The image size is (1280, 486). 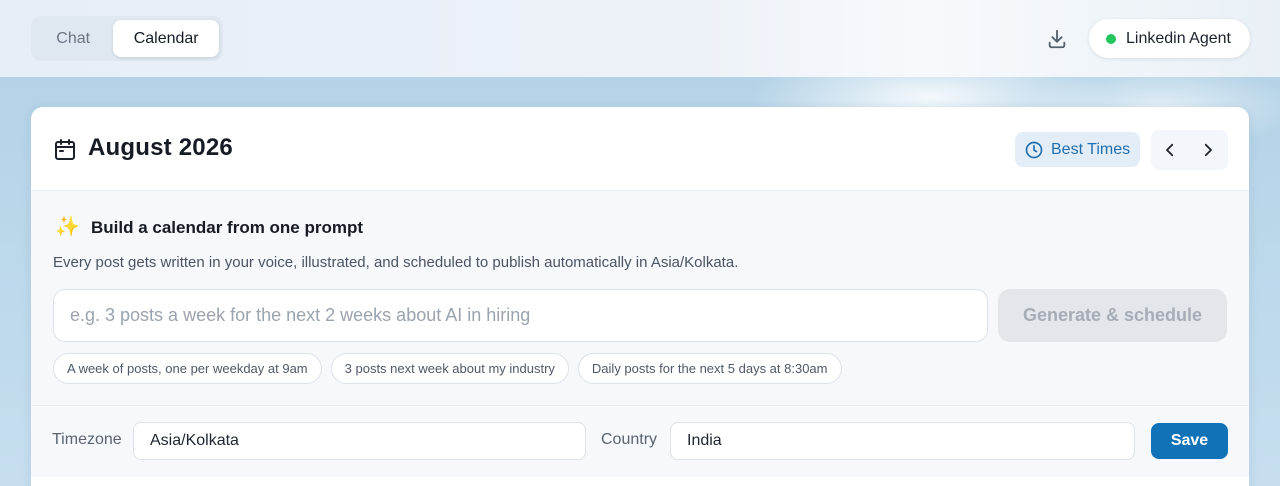 What do you see at coordinates (160, 147) in the screenshot?
I see `month-title: August 2026` at bounding box center [160, 147].